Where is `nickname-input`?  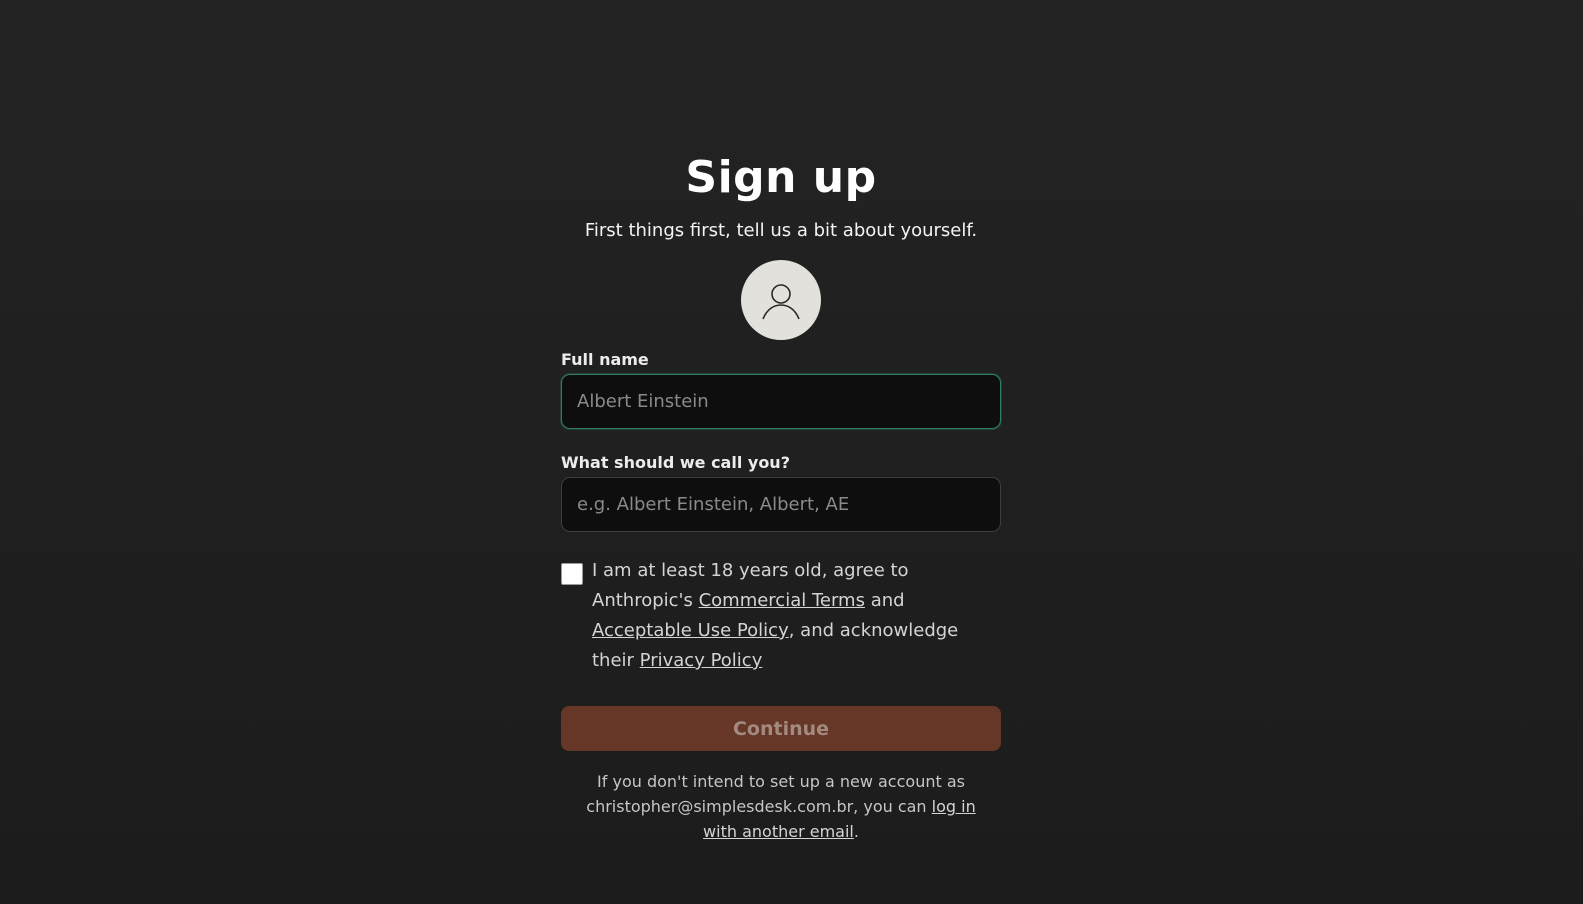 nickname-input is located at coordinates (781, 504).